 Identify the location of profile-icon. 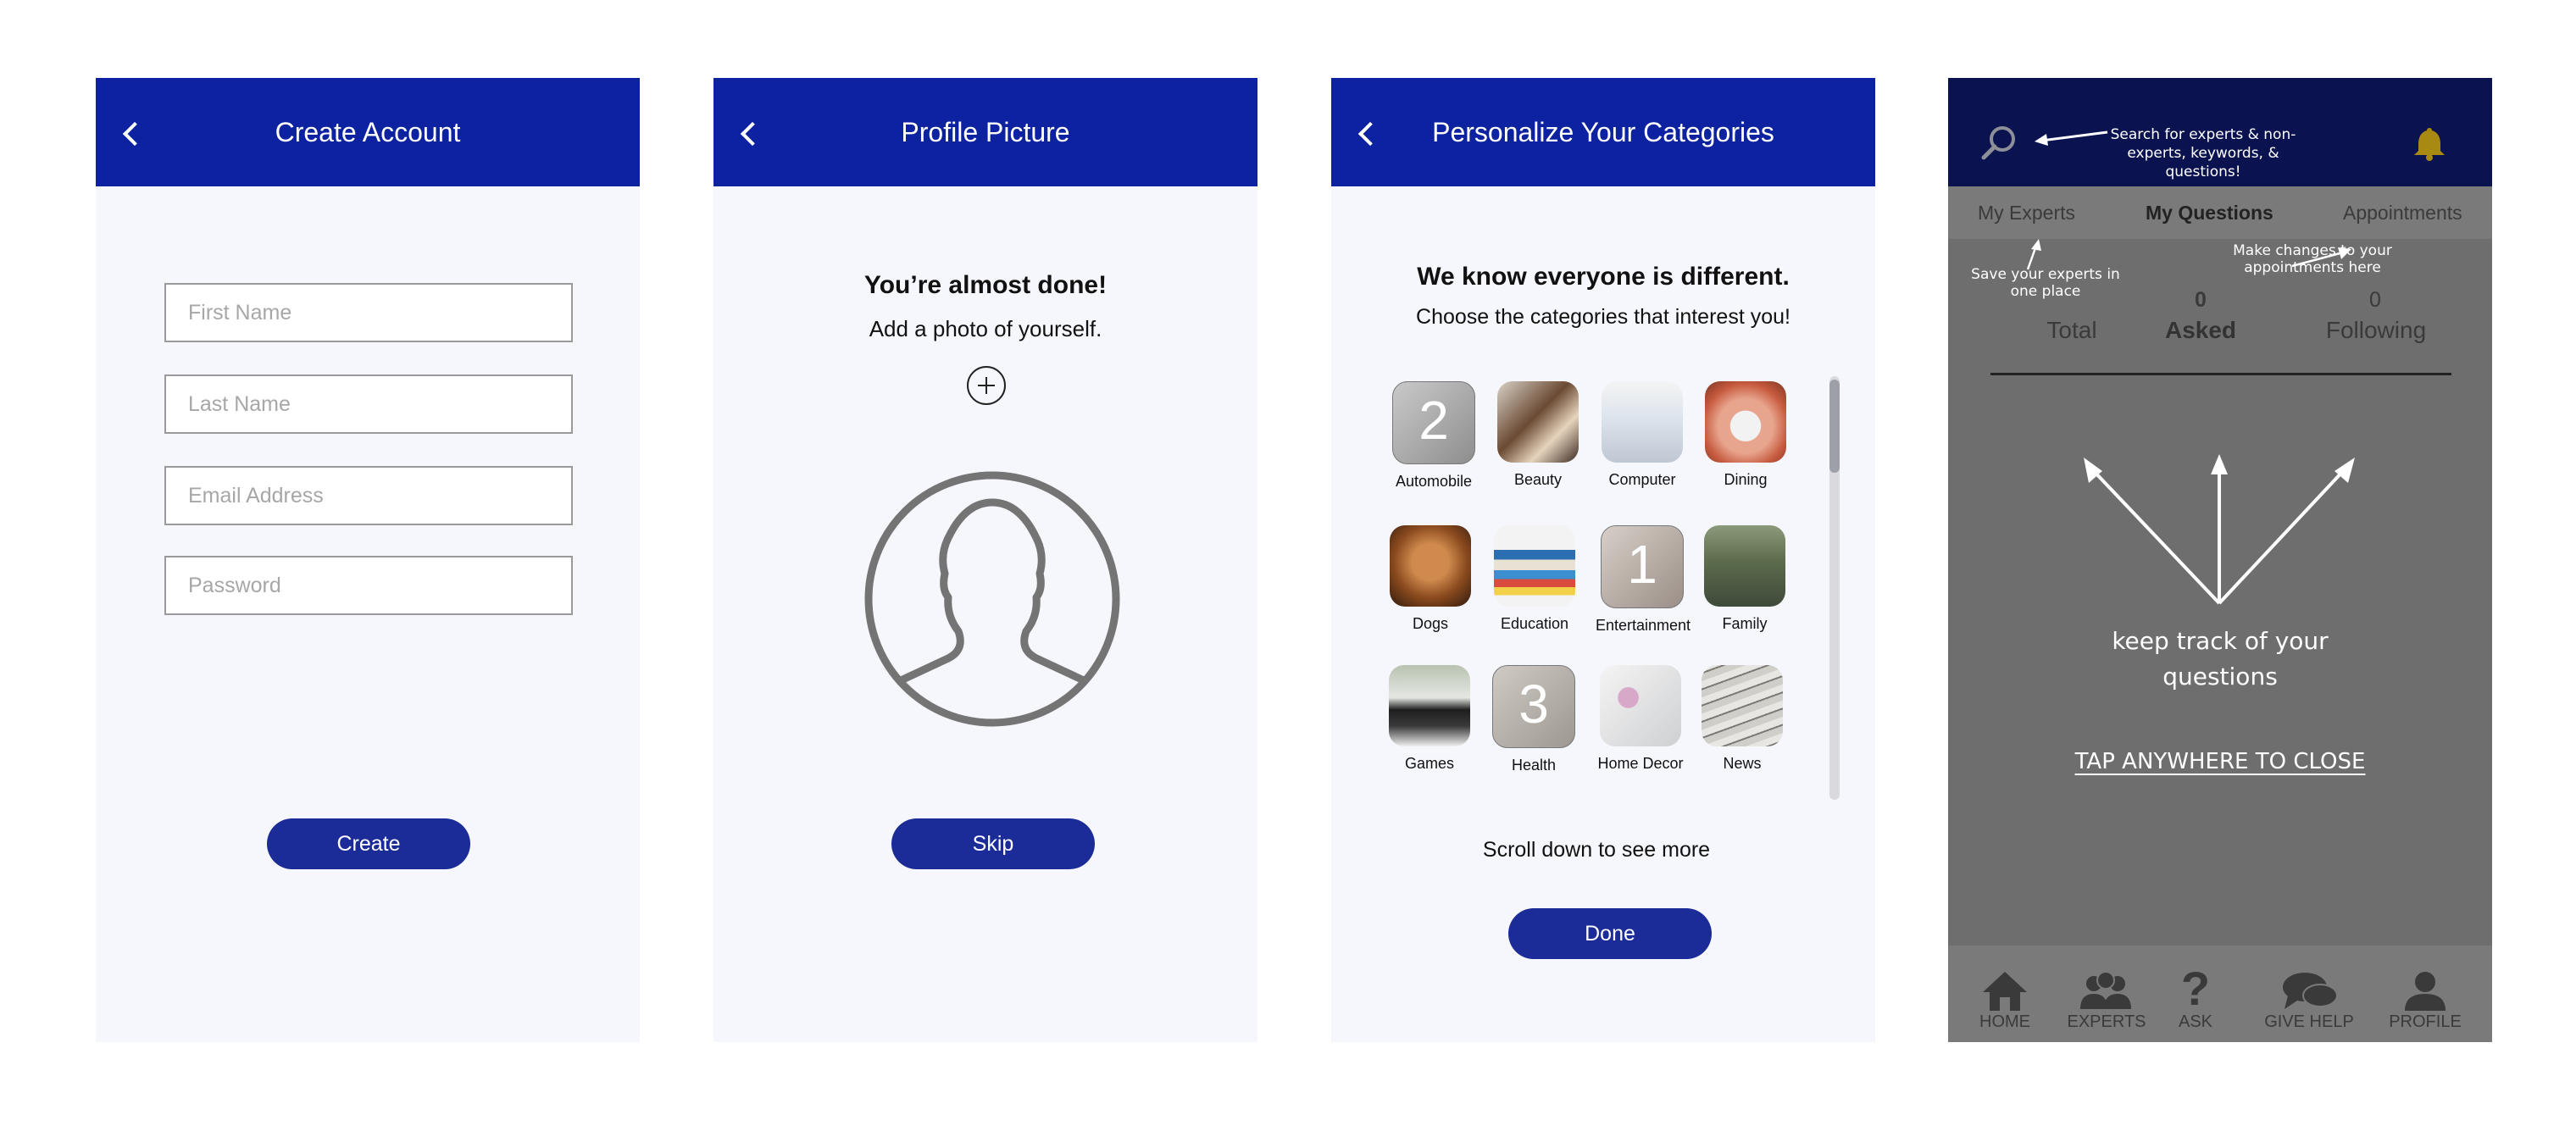
(2425, 991).